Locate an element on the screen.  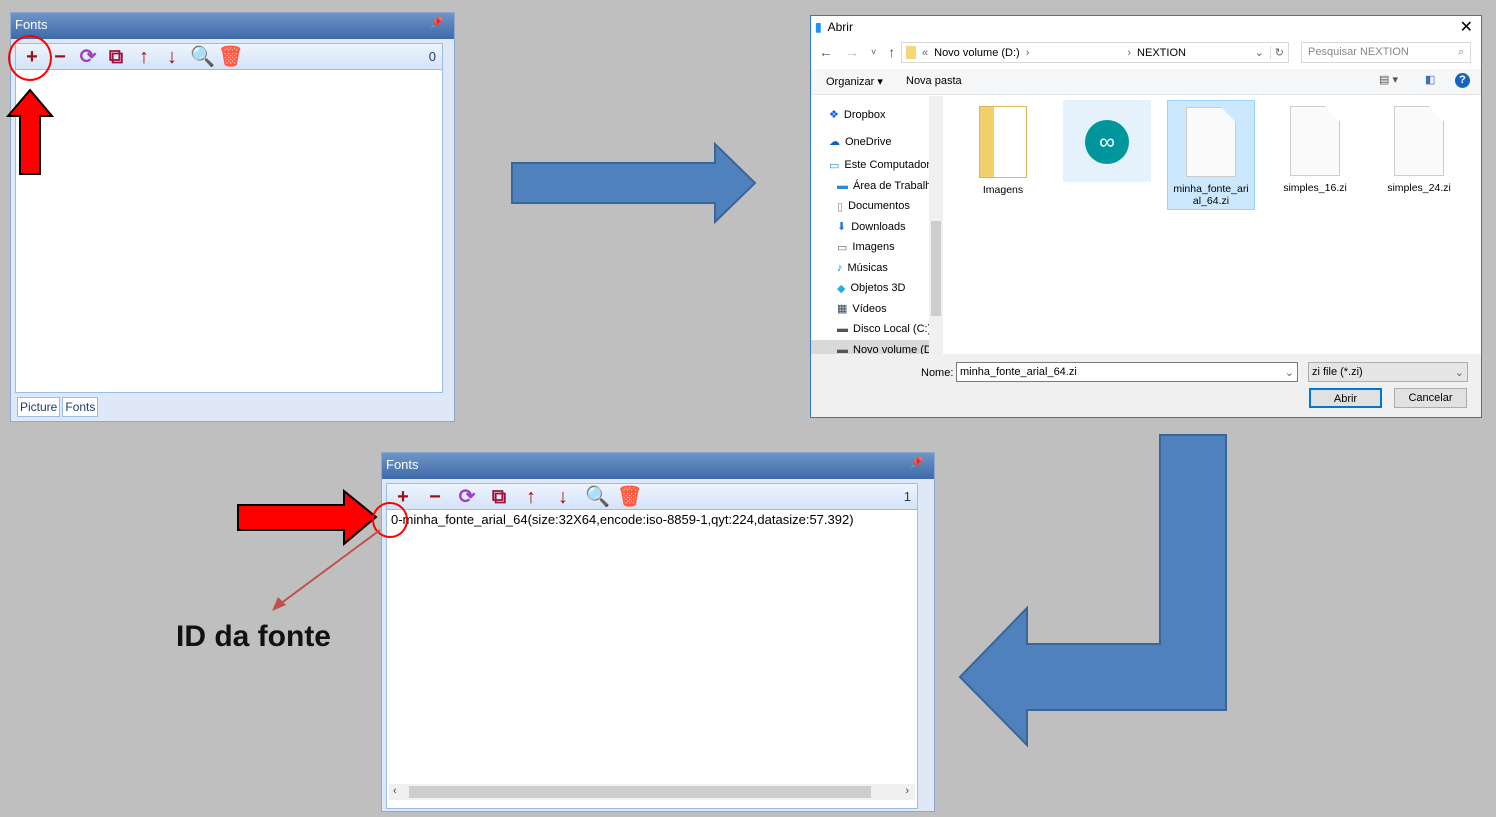
cloud-icon: ☁ is located at coordinates (834, 142).